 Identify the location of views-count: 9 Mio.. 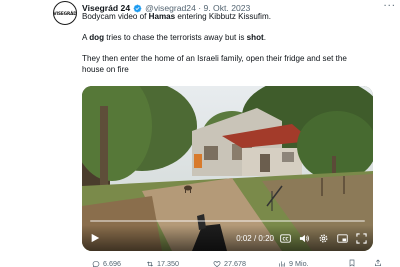
(299, 263).